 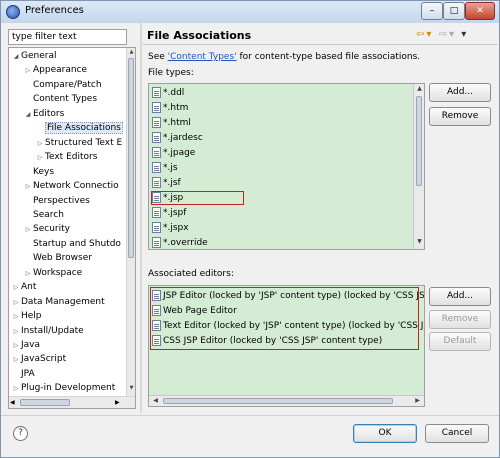 What do you see at coordinates (68, 258) in the screenshot?
I see `tree-item: Web Browser` at bounding box center [68, 258].